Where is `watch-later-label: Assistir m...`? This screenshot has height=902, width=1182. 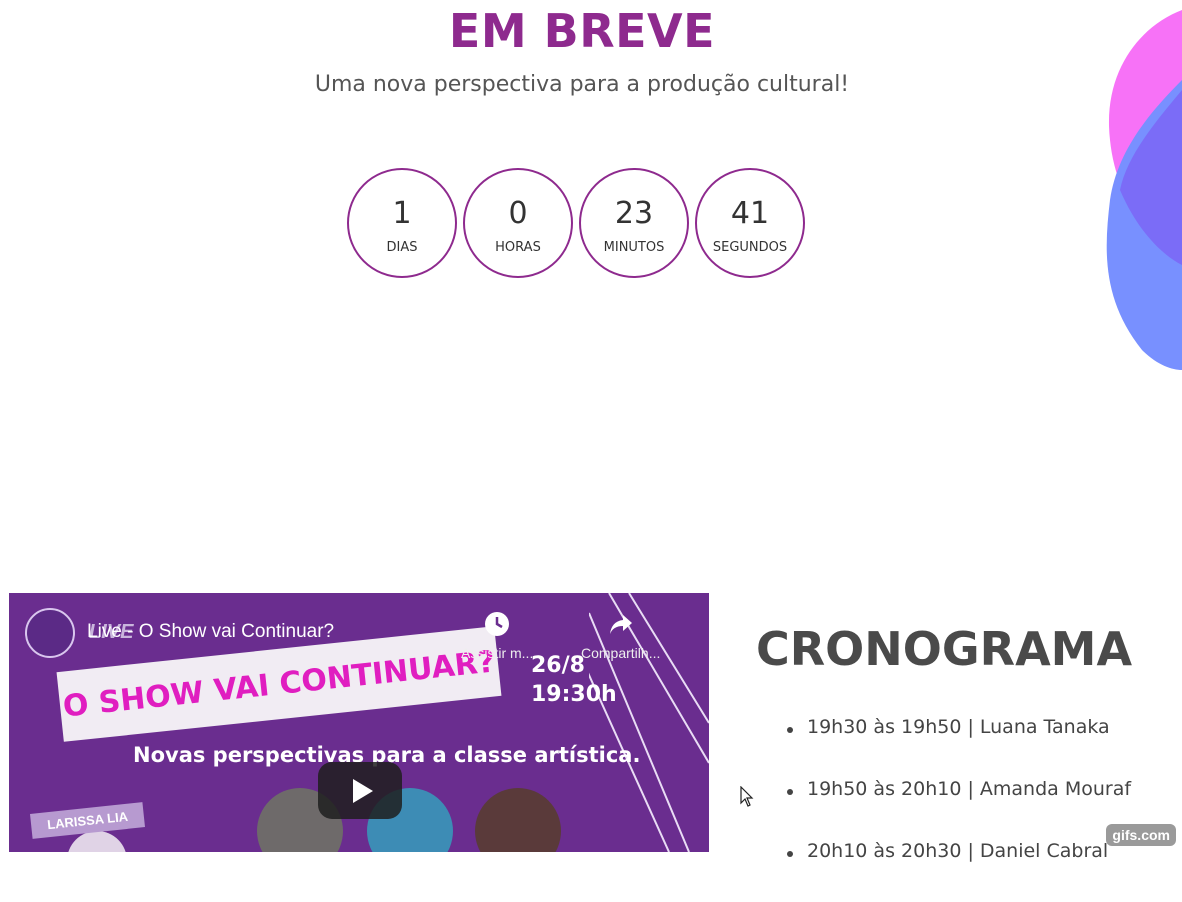
watch-later-label: Assistir m... is located at coordinates (497, 653).